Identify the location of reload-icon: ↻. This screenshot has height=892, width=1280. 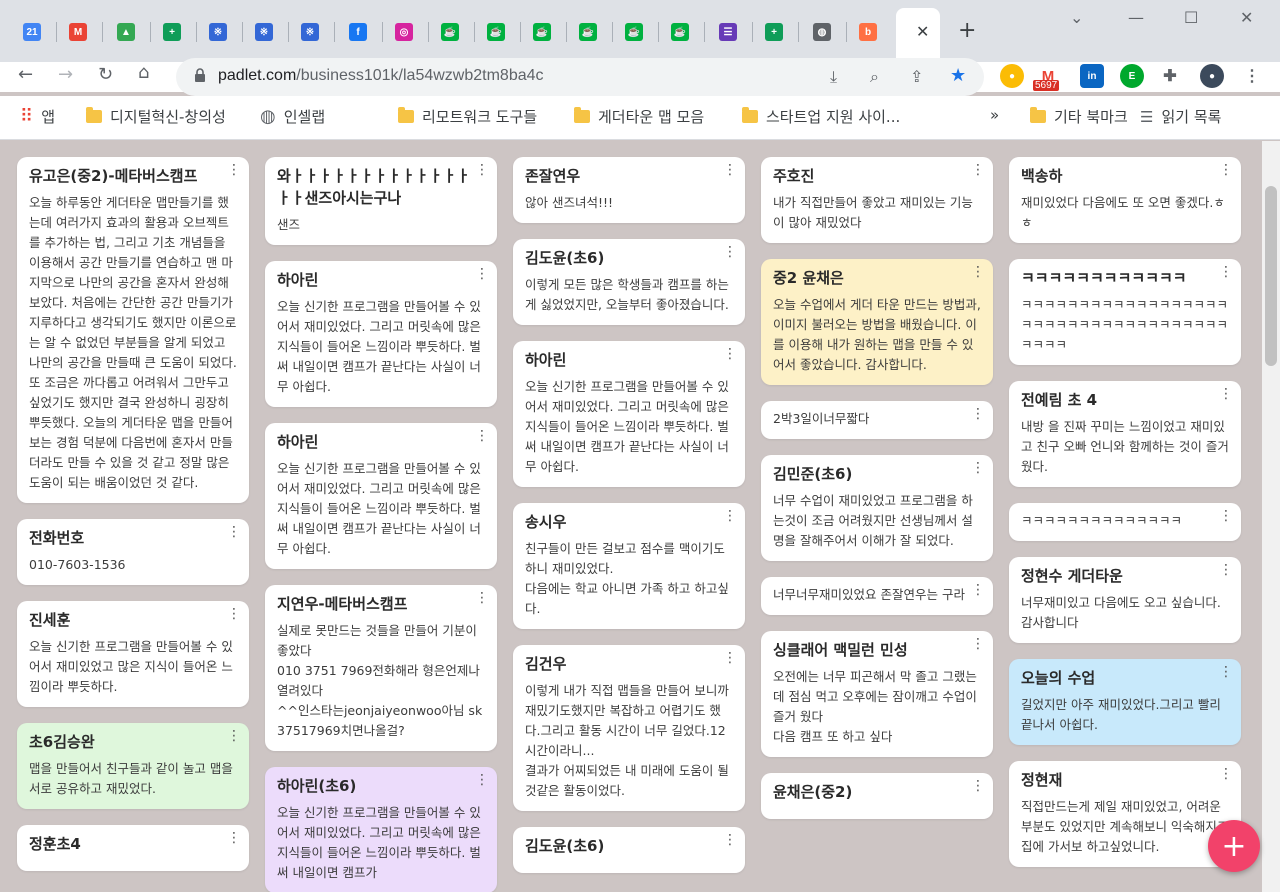
(105, 74).